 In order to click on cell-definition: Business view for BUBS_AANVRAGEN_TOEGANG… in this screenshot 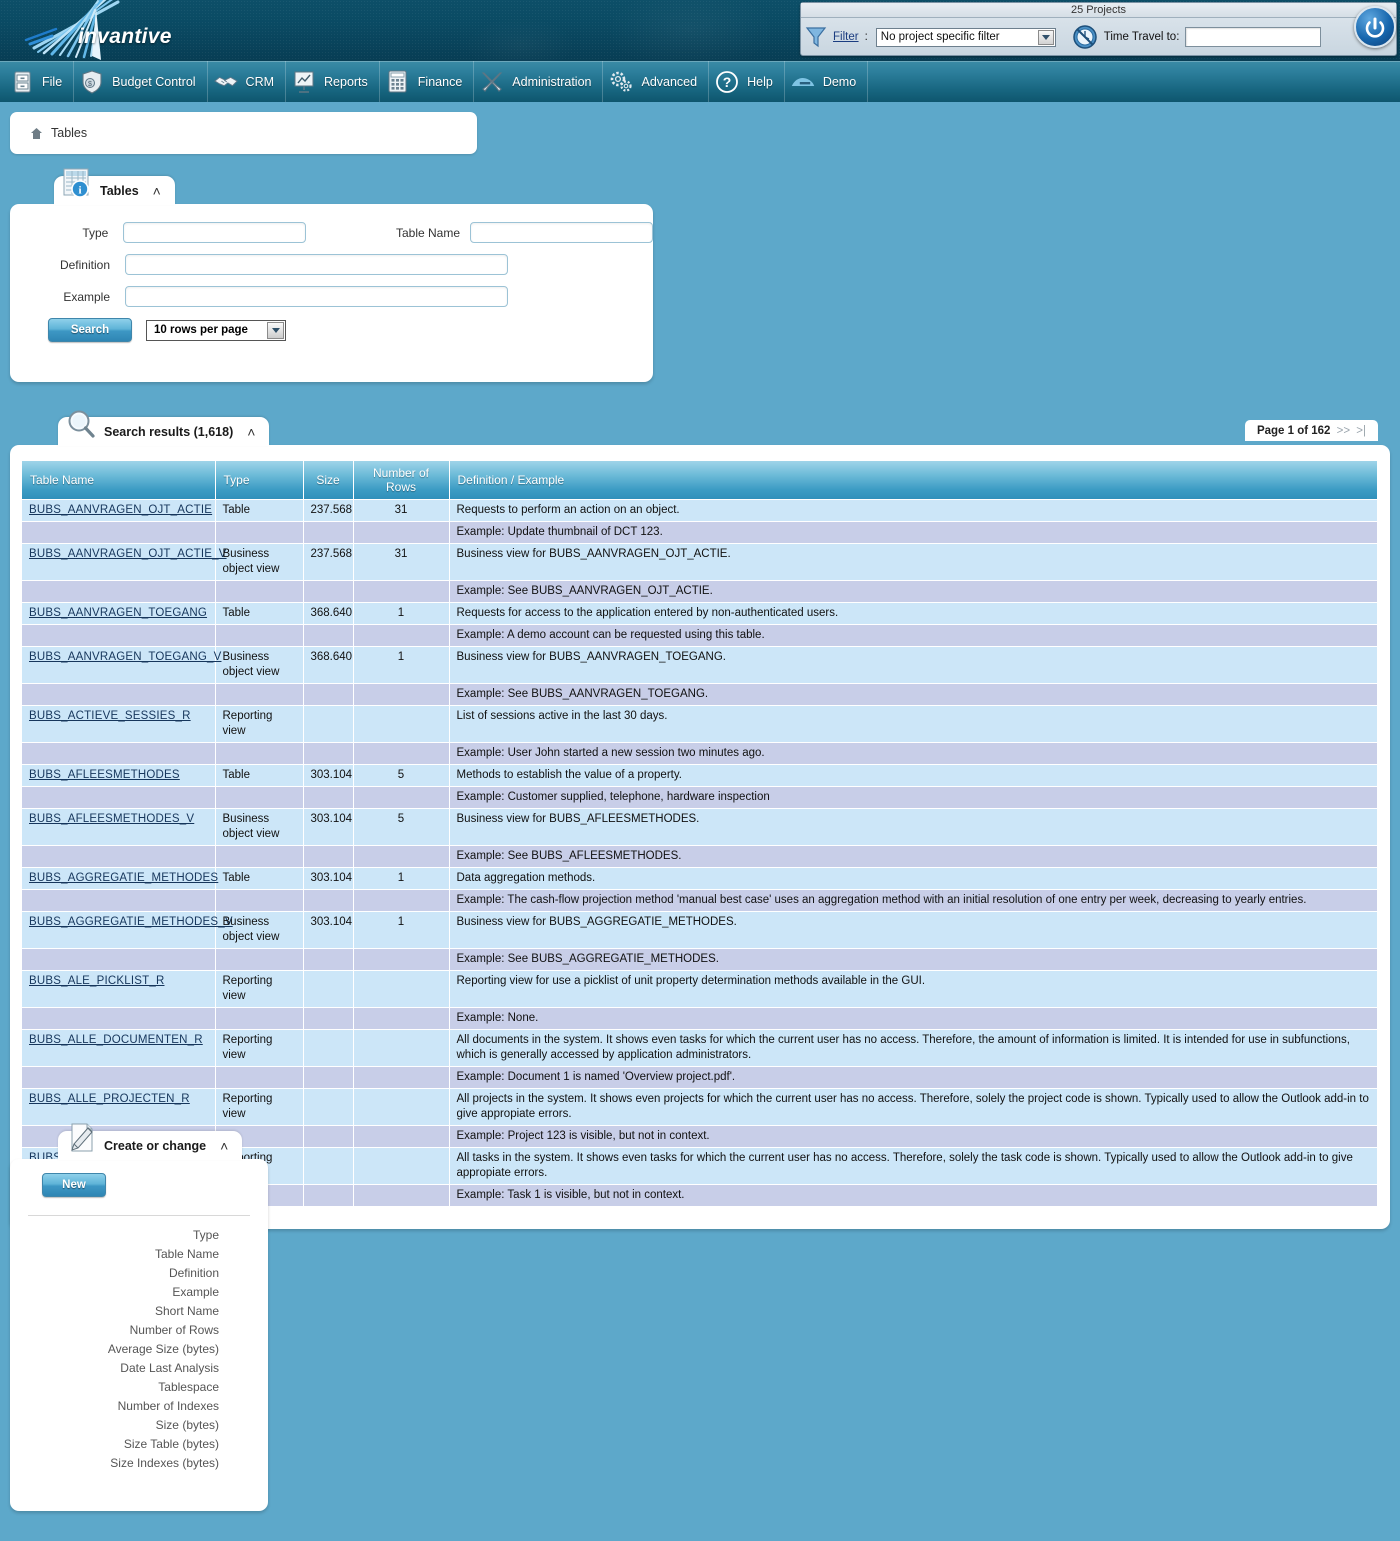, I will do `click(913, 665)`.